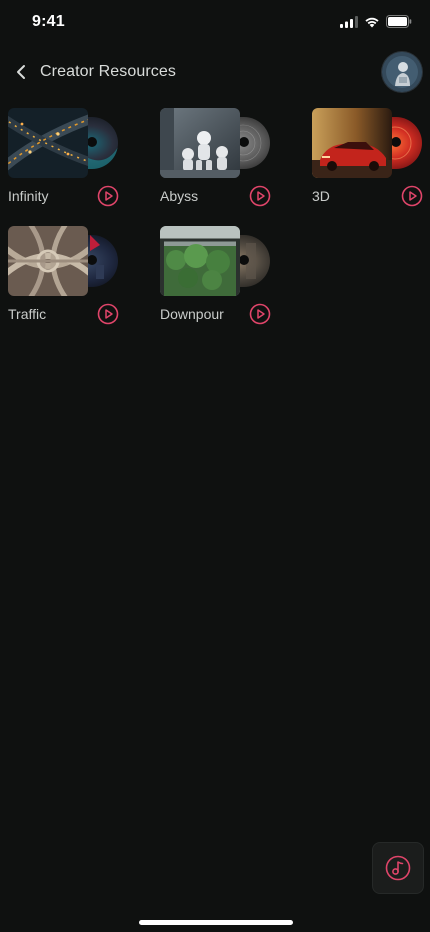 The height and width of the screenshot is (932, 430). I want to click on status-bar: 9:41, so click(215, 23).